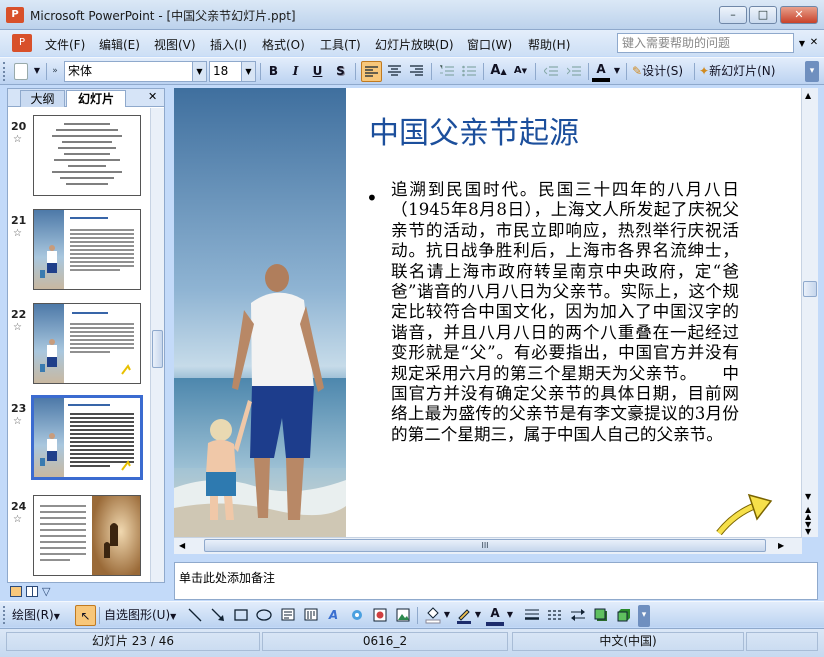 Image resolution: width=824 pixels, height=657 pixels. What do you see at coordinates (394, 71) in the screenshot?
I see `align-center-button` at bounding box center [394, 71].